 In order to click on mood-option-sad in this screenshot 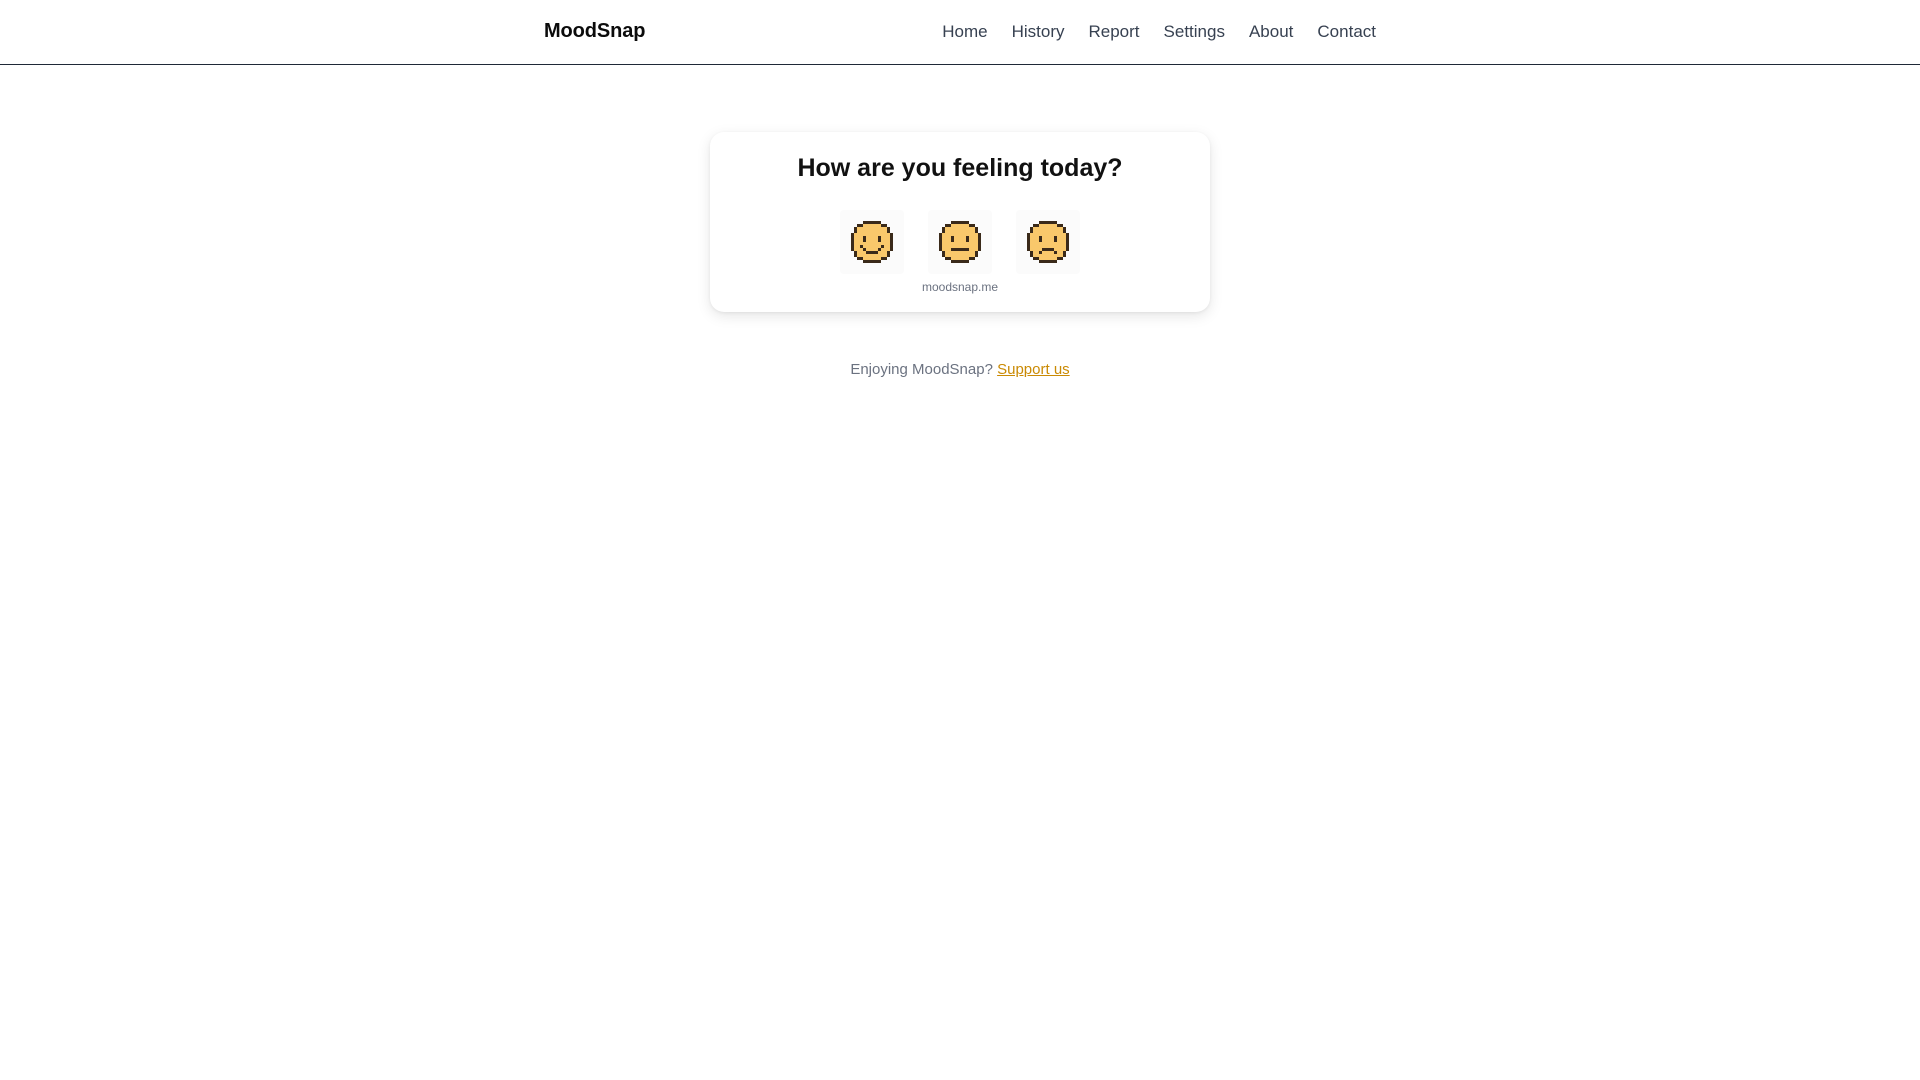, I will do `click(1048, 252)`.